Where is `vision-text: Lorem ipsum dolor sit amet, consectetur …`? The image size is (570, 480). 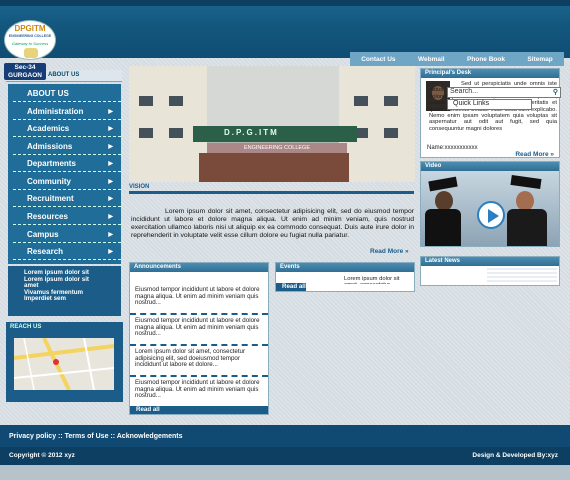
vision-text: Lorem ipsum dolor sit amet, consectetur … is located at coordinates (272, 223).